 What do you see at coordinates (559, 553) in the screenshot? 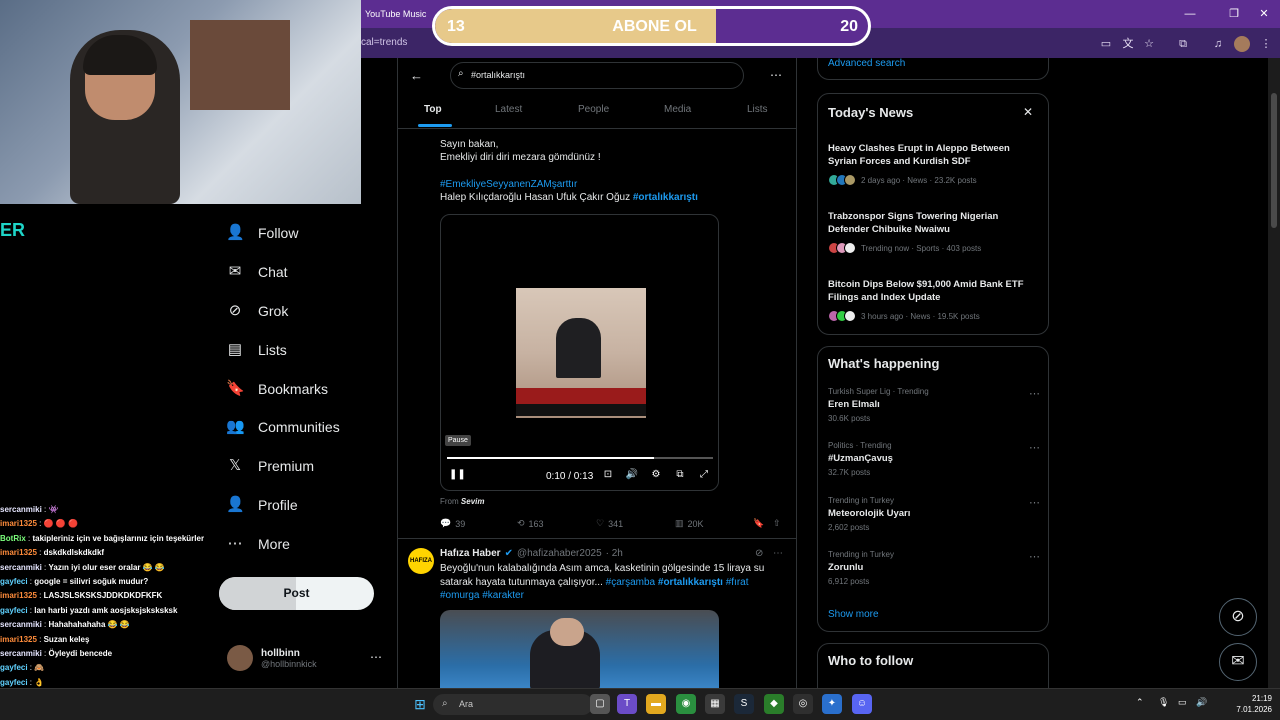
I see `tweet-handle: @hafizahaber2025` at bounding box center [559, 553].